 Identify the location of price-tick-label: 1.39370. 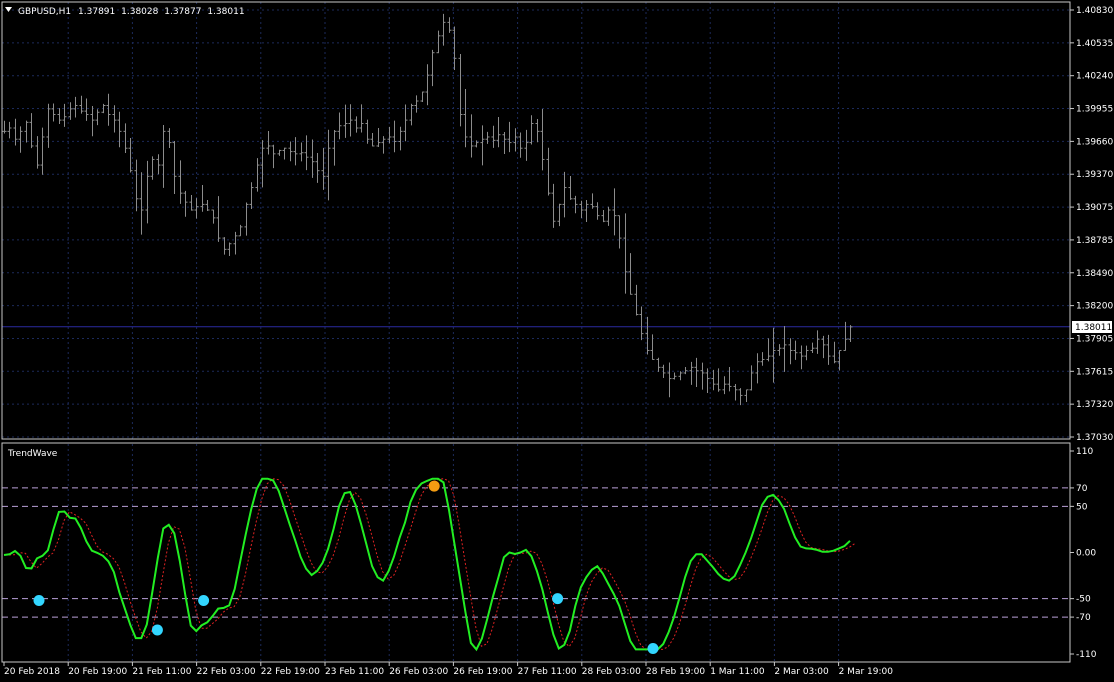
(1094, 175).